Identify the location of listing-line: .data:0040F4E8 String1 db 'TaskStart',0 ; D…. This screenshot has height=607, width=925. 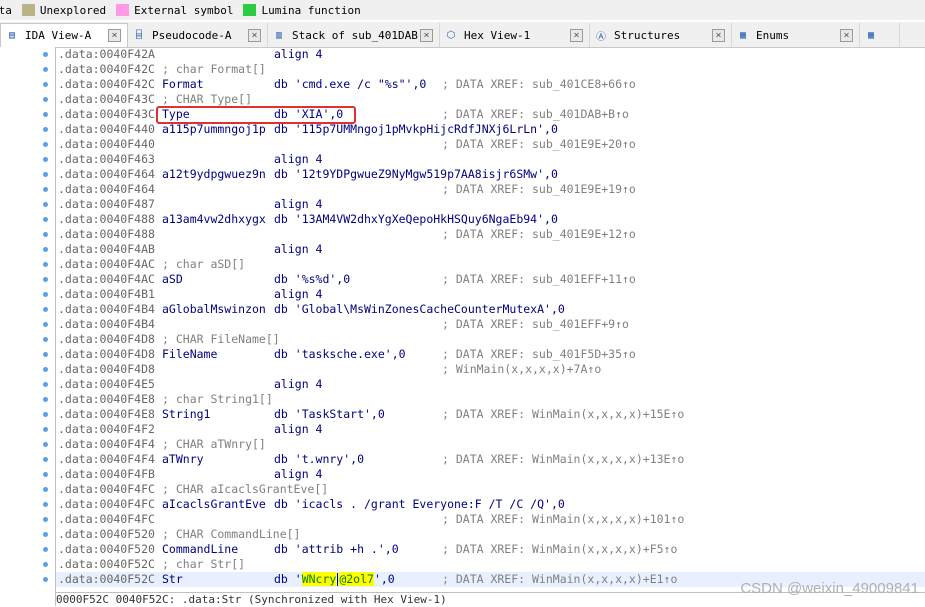
(490, 414).